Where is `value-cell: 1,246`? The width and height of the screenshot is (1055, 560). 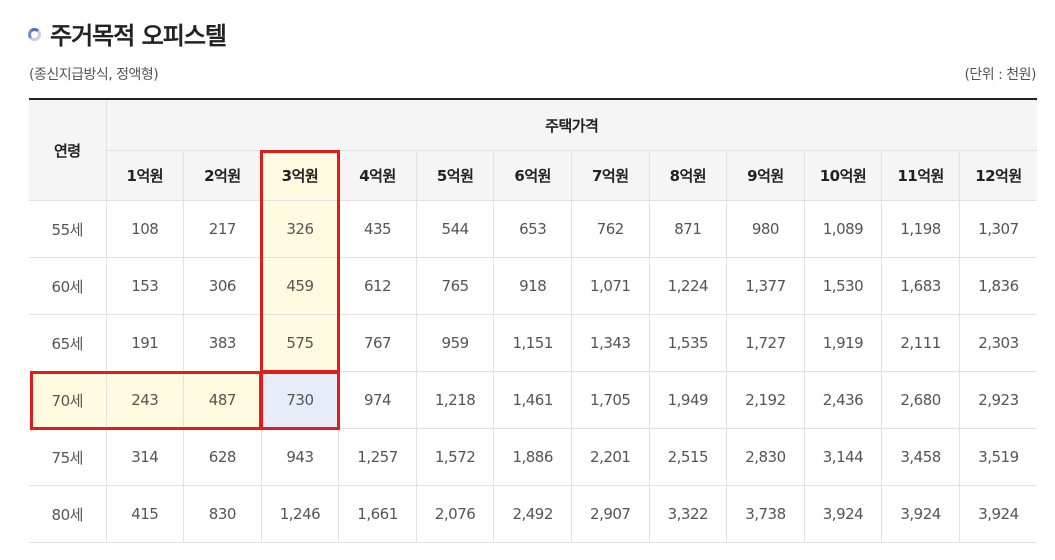
value-cell: 1,246 is located at coordinates (299, 514).